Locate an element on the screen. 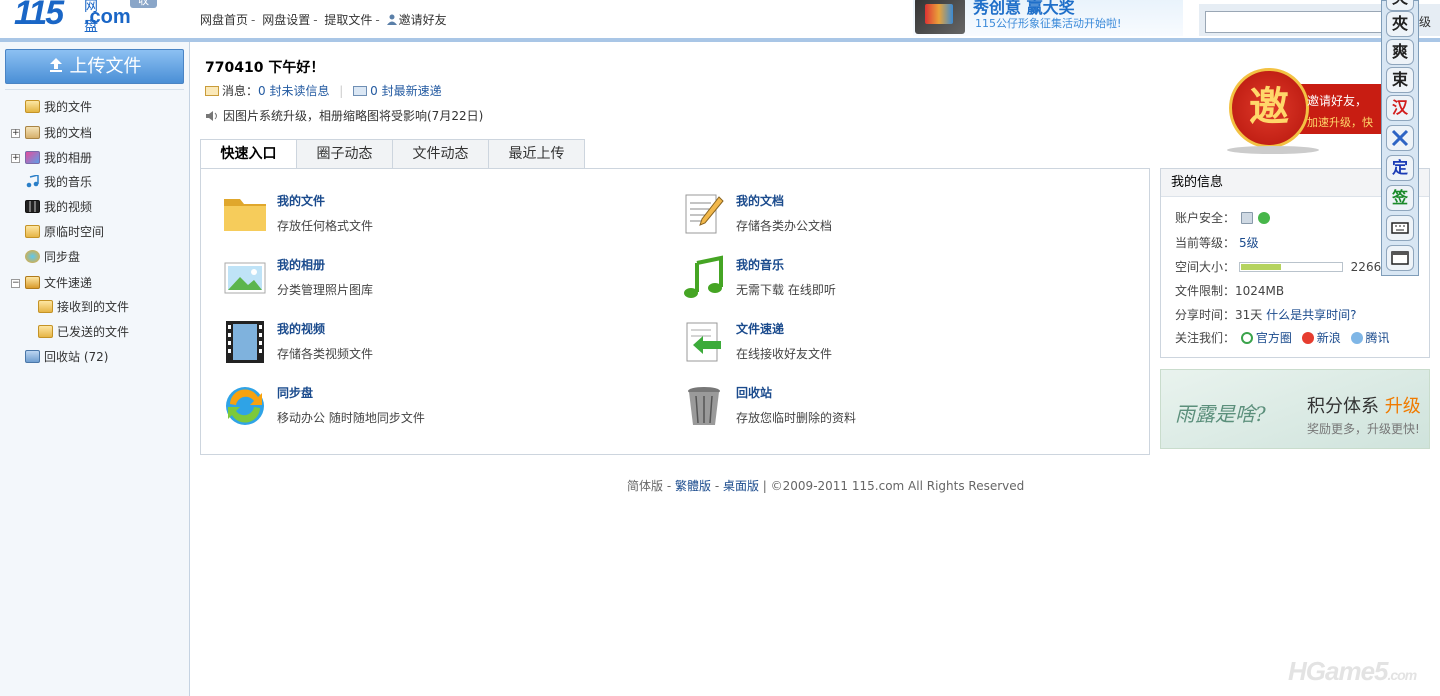 This screenshot has height=696, width=1440. follow-official-link: 官方圈 is located at coordinates (1274, 338).